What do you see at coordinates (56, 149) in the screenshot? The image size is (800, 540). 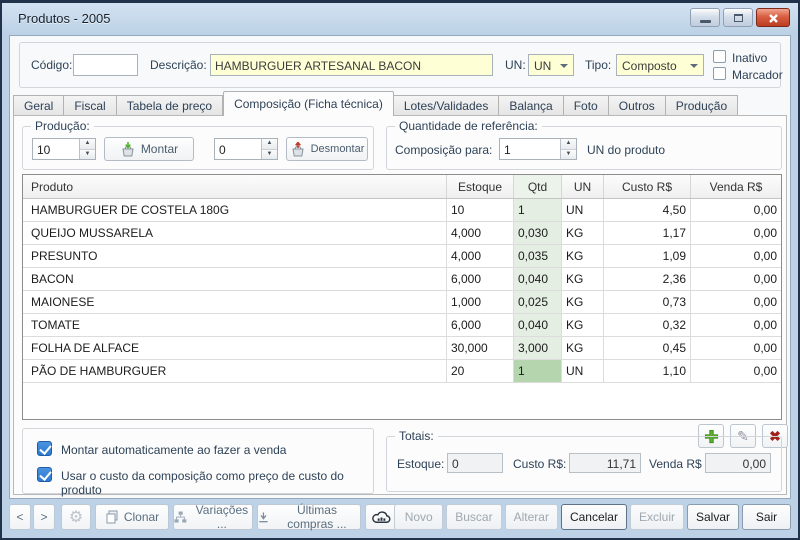 I see `montar-qty-value: 10` at bounding box center [56, 149].